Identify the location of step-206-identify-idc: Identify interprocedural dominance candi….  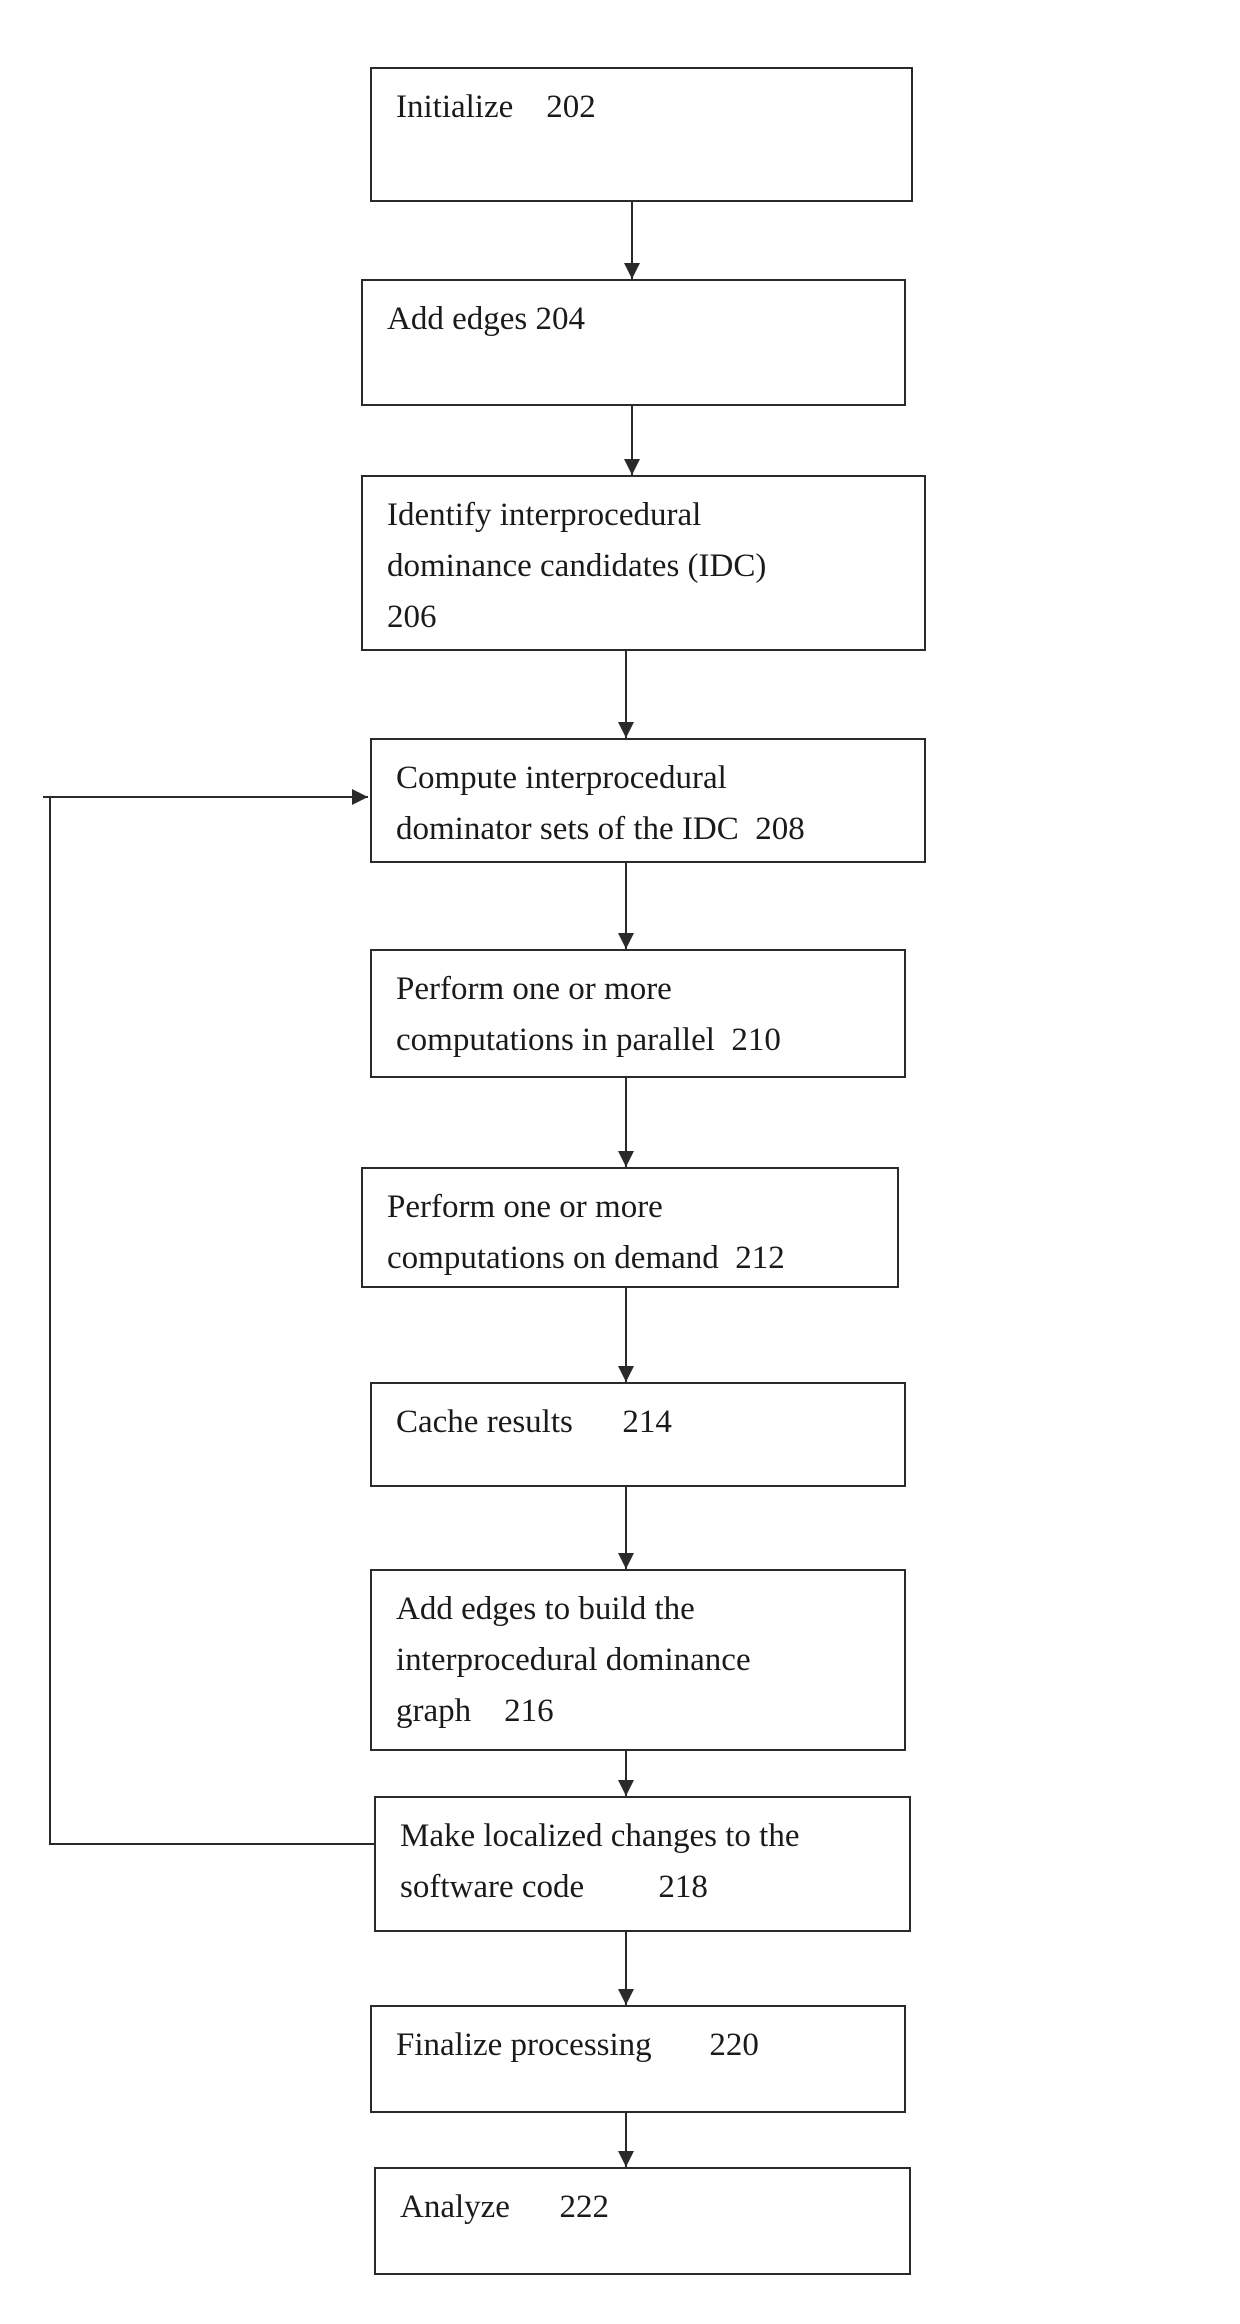
(643, 563).